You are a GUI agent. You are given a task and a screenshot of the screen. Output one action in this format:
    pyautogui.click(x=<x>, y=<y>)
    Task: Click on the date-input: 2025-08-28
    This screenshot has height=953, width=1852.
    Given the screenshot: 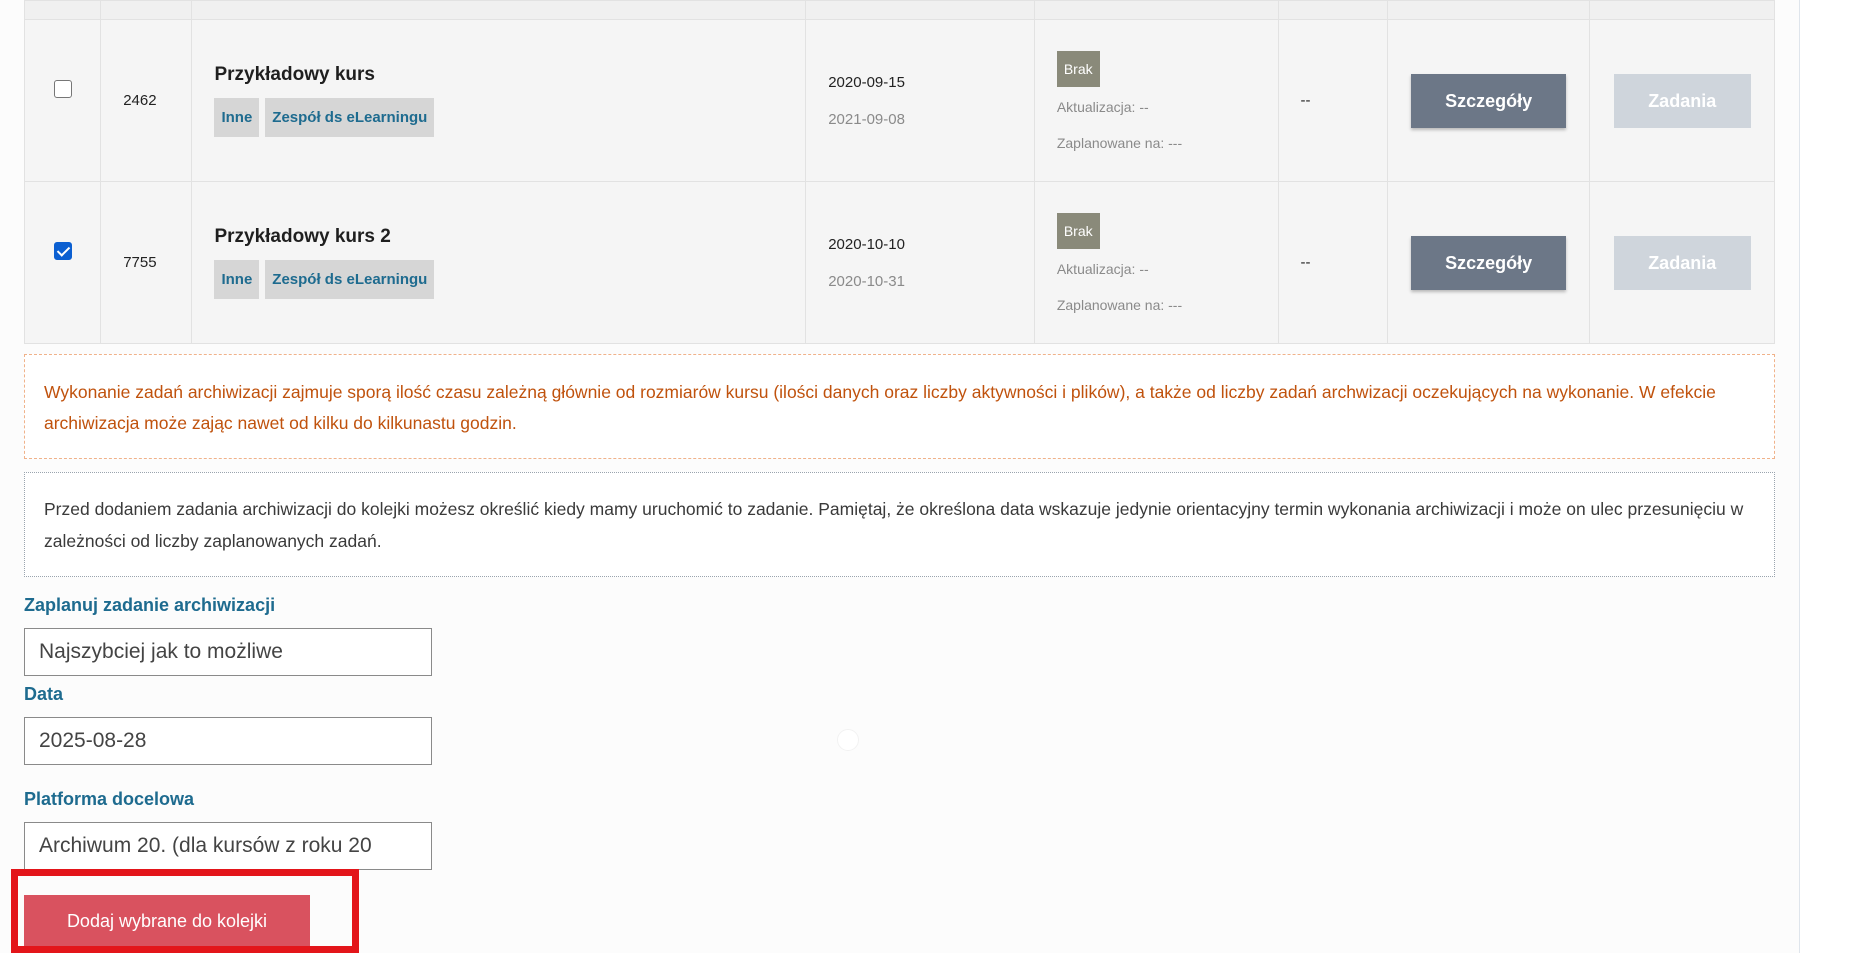 What is the action you would take?
    pyautogui.click(x=228, y=741)
    